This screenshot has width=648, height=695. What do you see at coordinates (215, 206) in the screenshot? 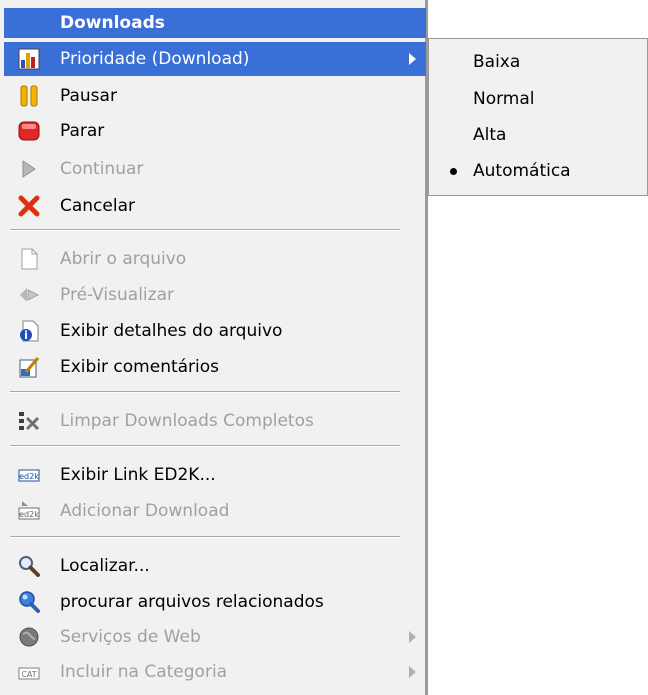
I see `menu-item-cancel: Cancelar` at bounding box center [215, 206].